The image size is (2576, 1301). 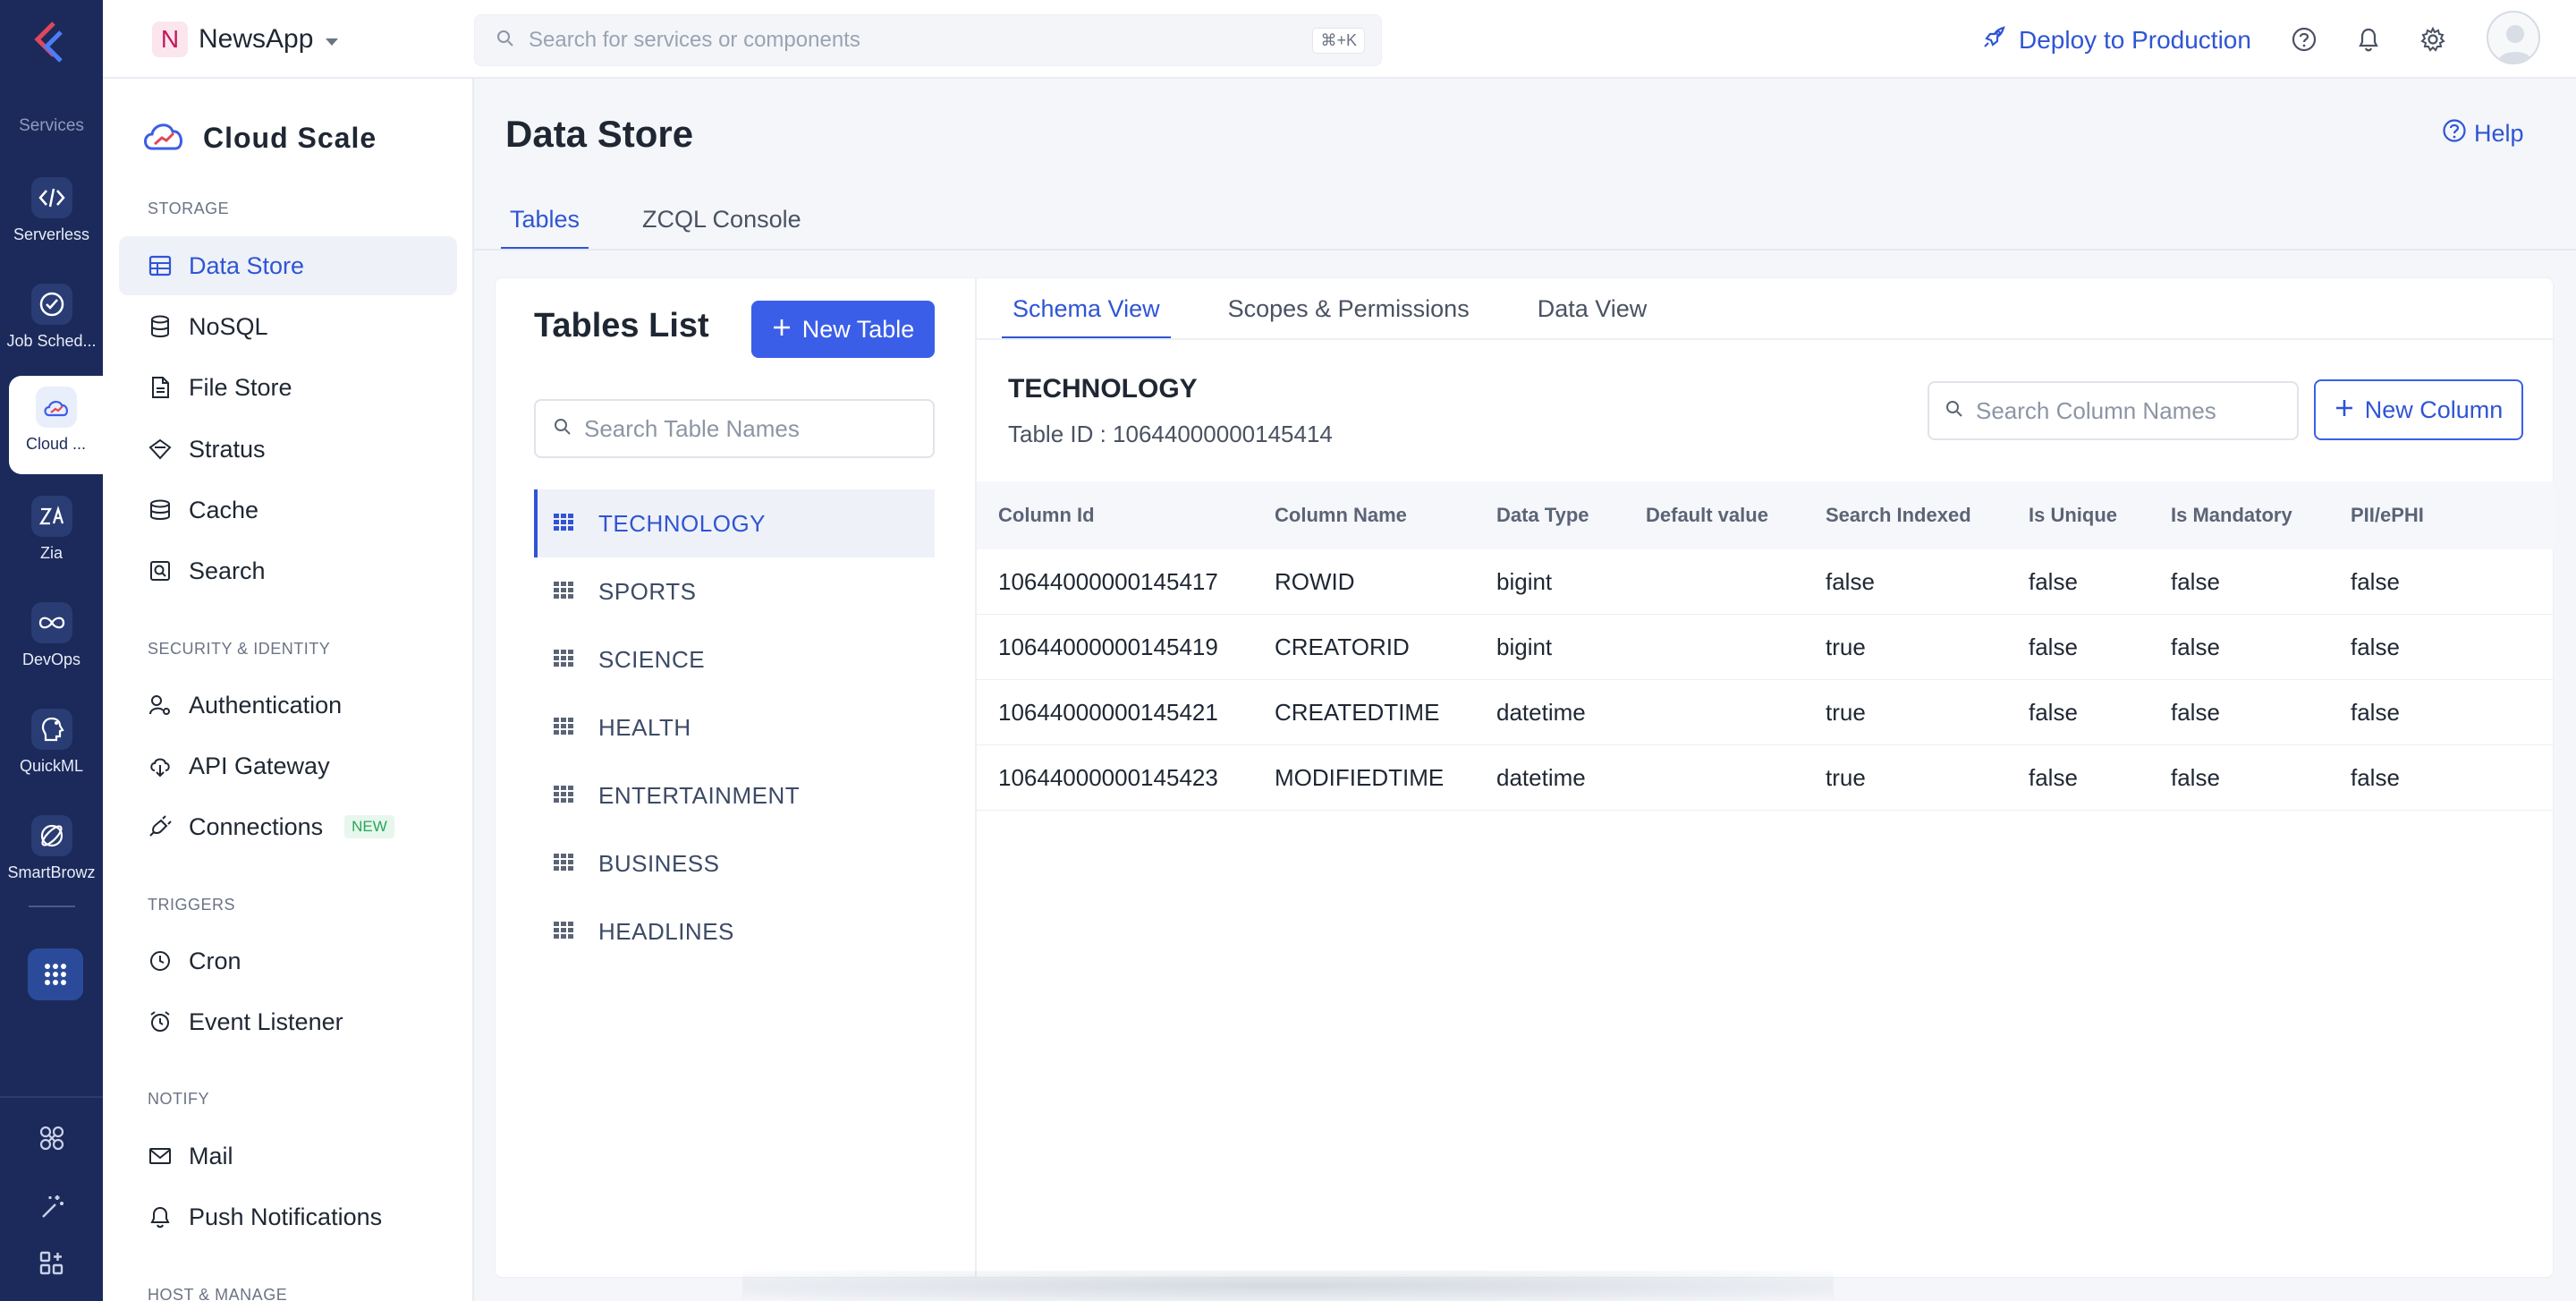 What do you see at coordinates (782, 330) in the screenshot?
I see `plus-icon` at bounding box center [782, 330].